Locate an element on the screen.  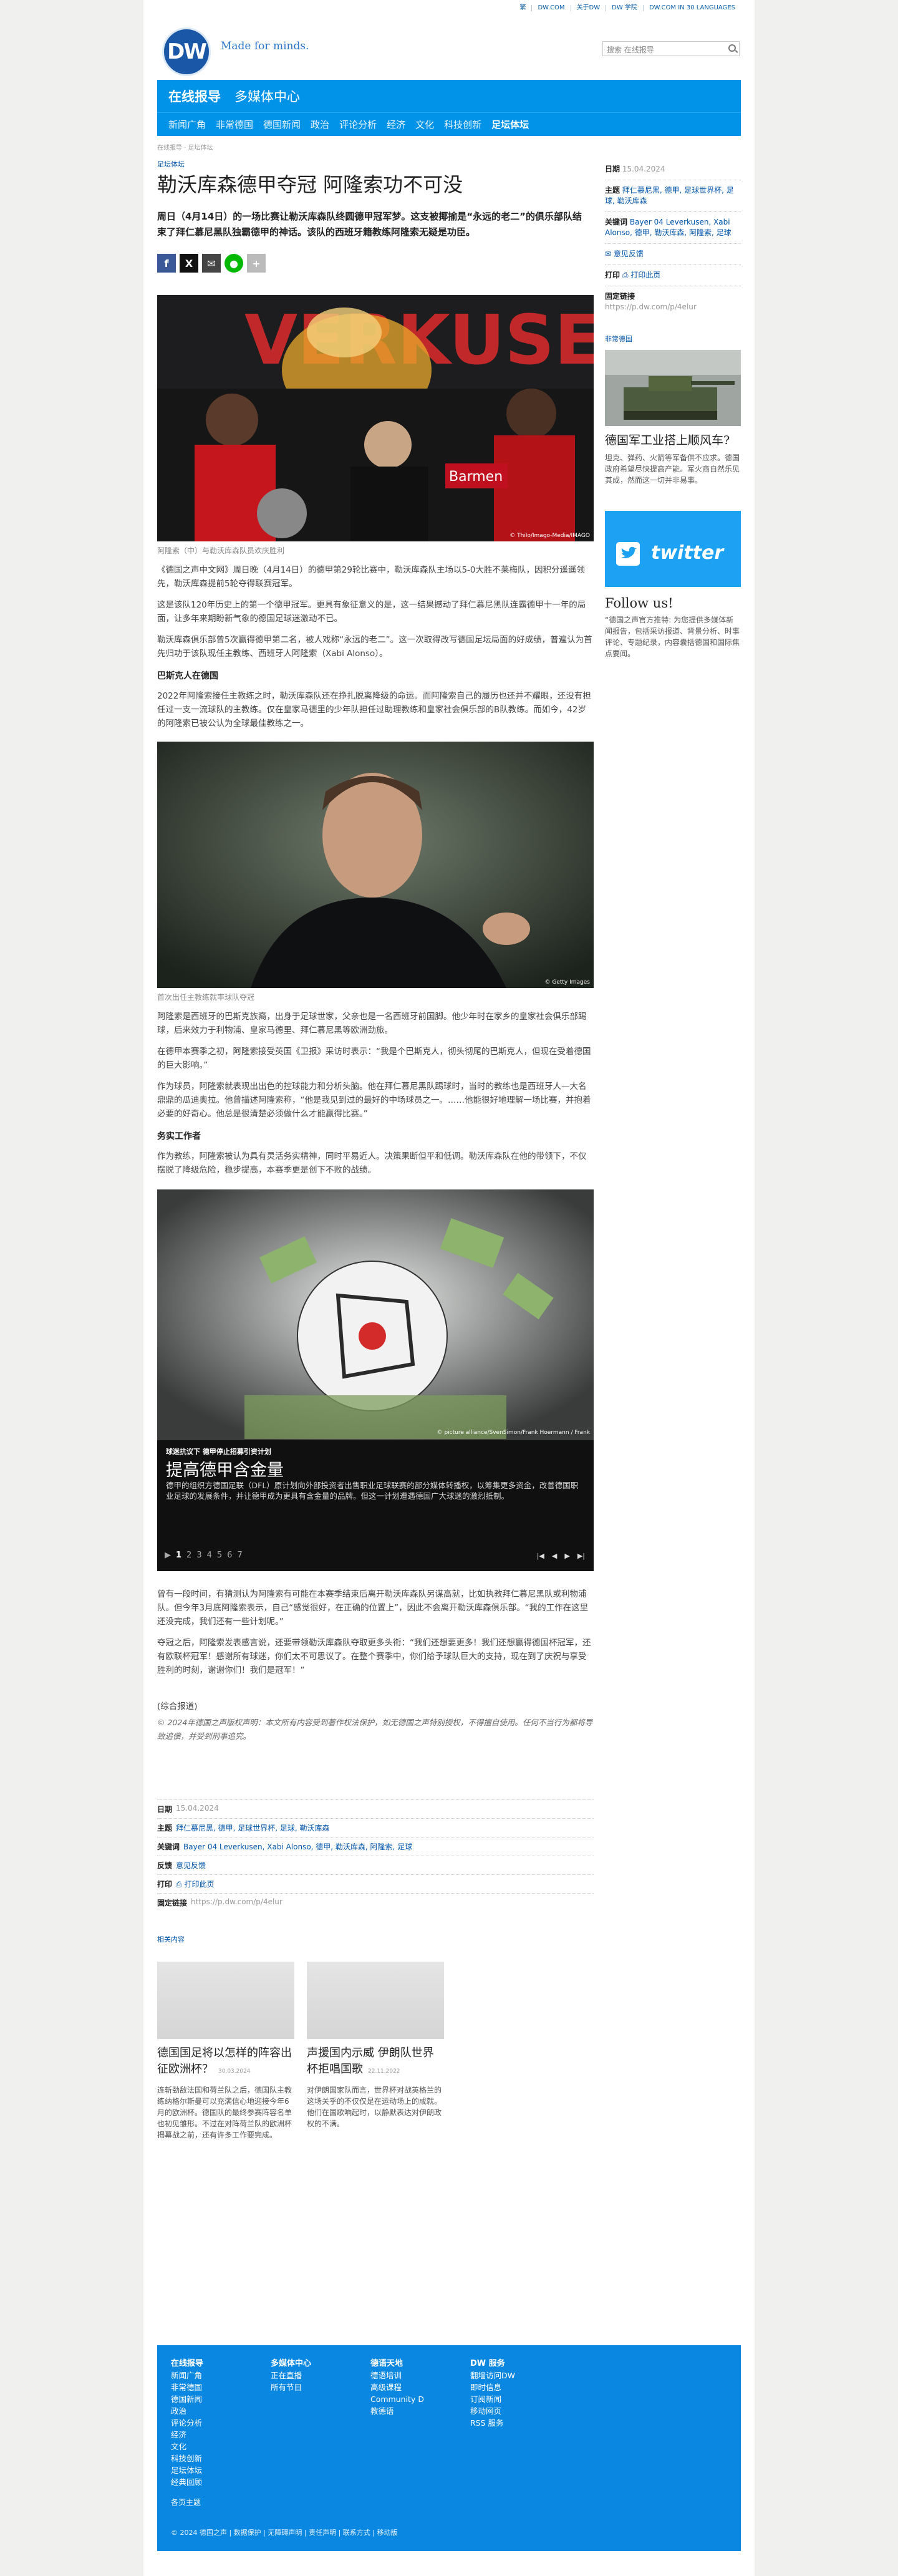
gallery-page: 6 is located at coordinates (229, 1555).